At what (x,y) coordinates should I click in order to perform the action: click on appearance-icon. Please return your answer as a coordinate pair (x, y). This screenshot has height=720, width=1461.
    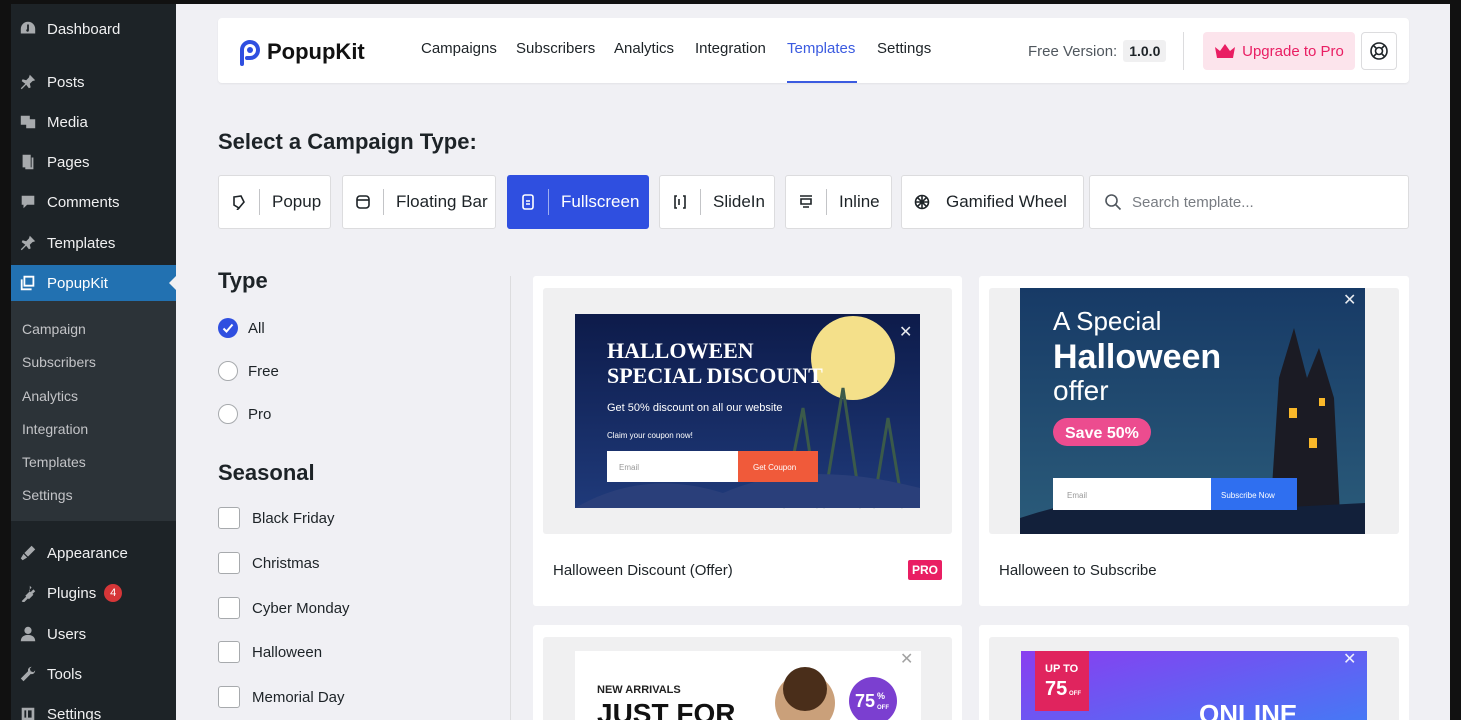
    Looking at the image, I should click on (28, 553).